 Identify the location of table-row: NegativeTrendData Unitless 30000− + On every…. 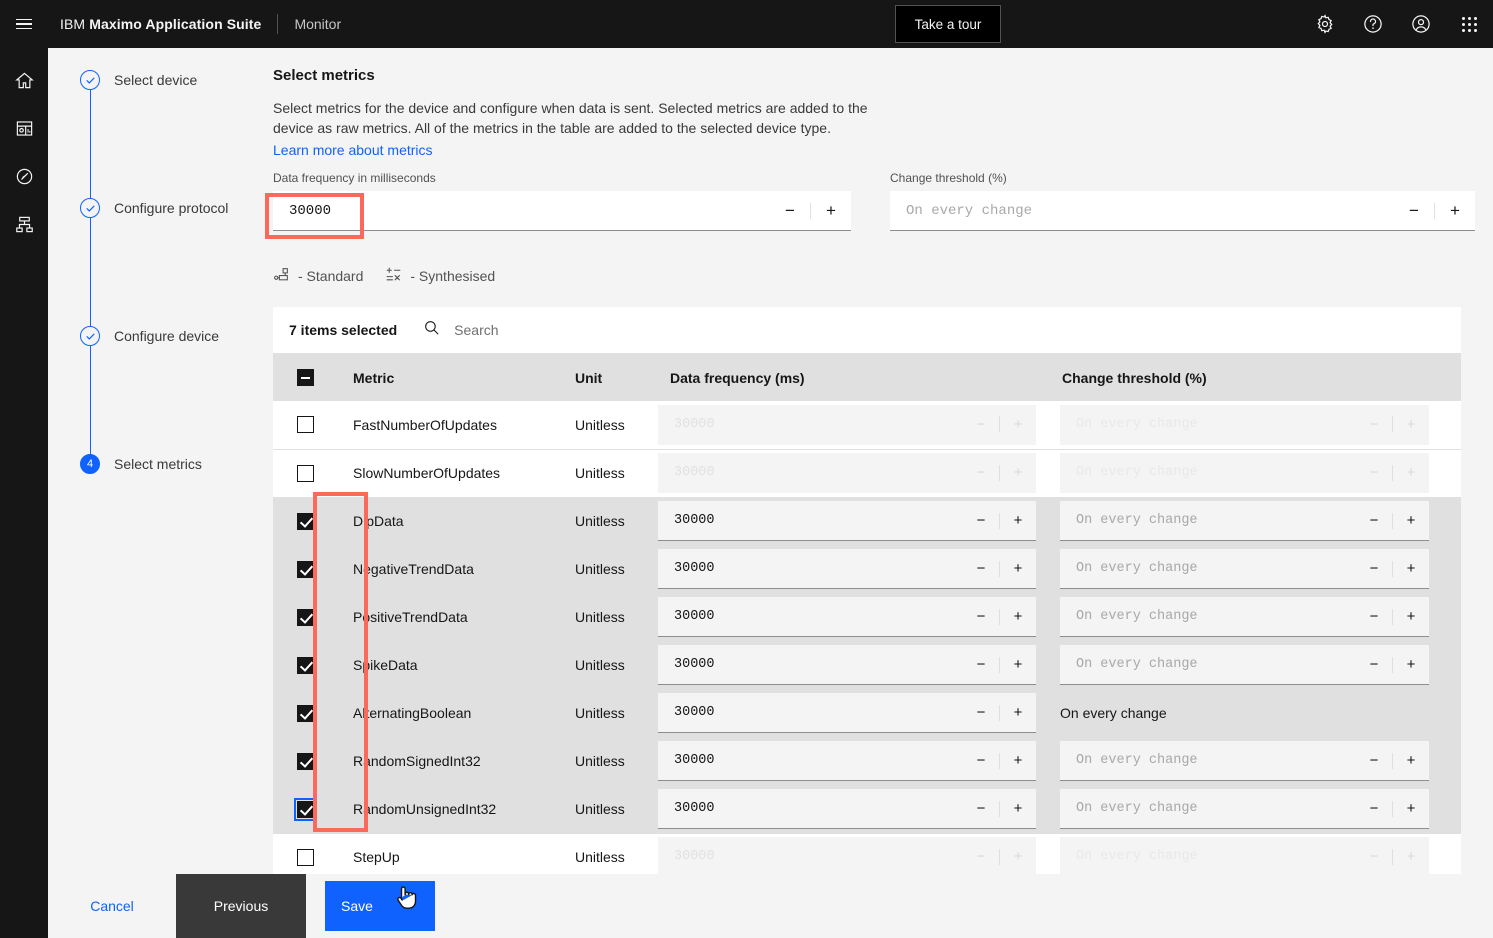
(867, 569).